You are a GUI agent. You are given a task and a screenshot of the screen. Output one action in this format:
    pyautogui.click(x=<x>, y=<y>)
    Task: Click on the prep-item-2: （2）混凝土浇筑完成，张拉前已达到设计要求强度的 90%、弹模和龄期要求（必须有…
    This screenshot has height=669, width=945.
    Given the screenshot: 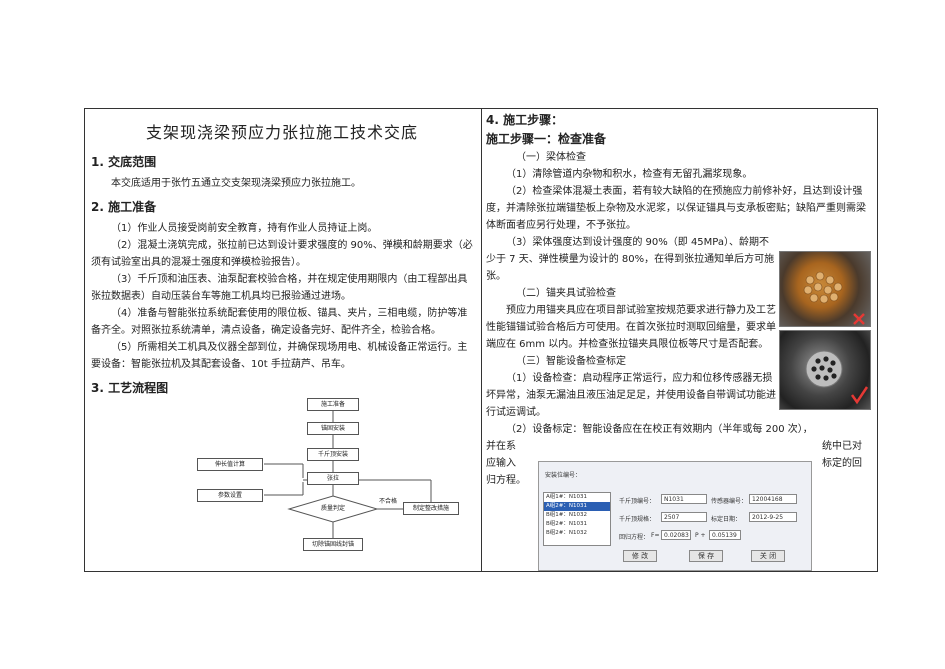 What is the action you would take?
    pyautogui.click(x=282, y=254)
    